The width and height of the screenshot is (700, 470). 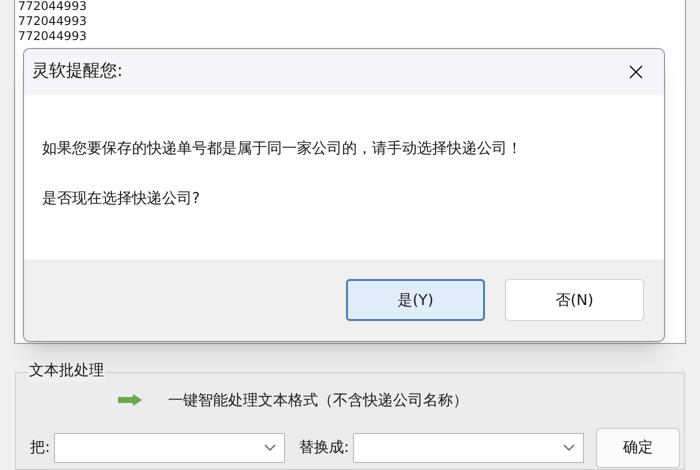 What do you see at coordinates (130, 400) in the screenshot?
I see `arrow-right-icon` at bounding box center [130, 400].